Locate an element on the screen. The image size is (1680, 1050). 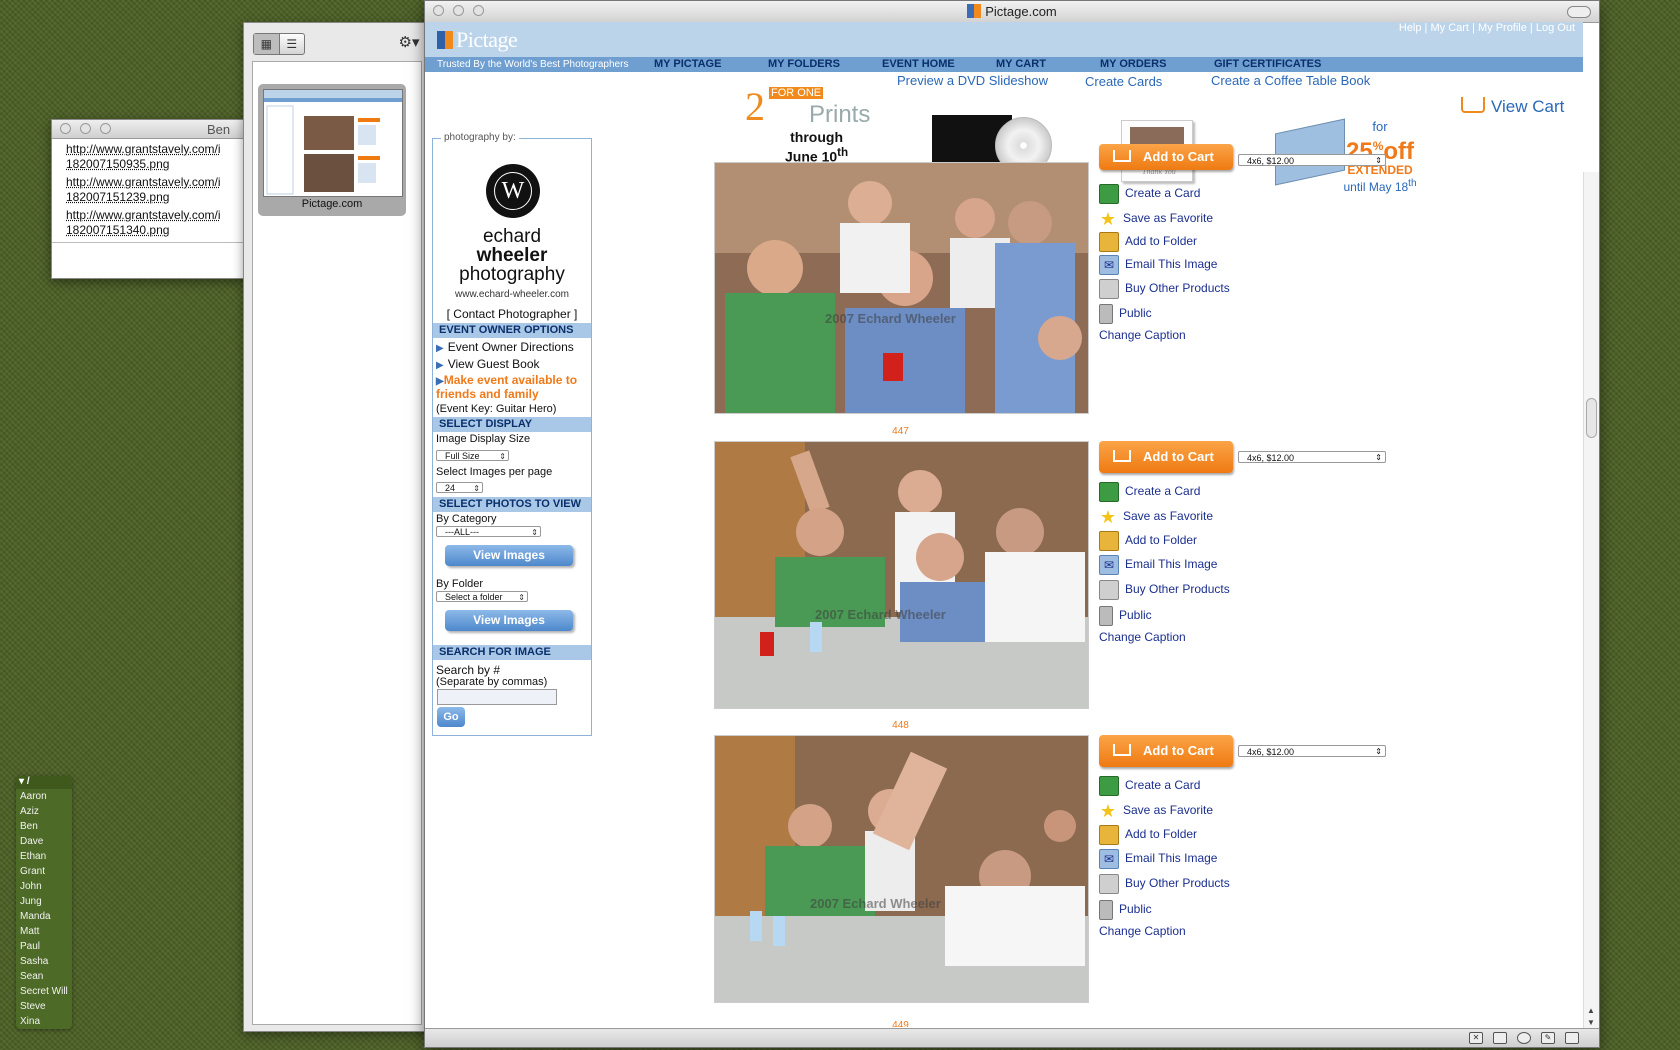
folder-select: Select a folder ⇕ is located at coordinates (482, 596).